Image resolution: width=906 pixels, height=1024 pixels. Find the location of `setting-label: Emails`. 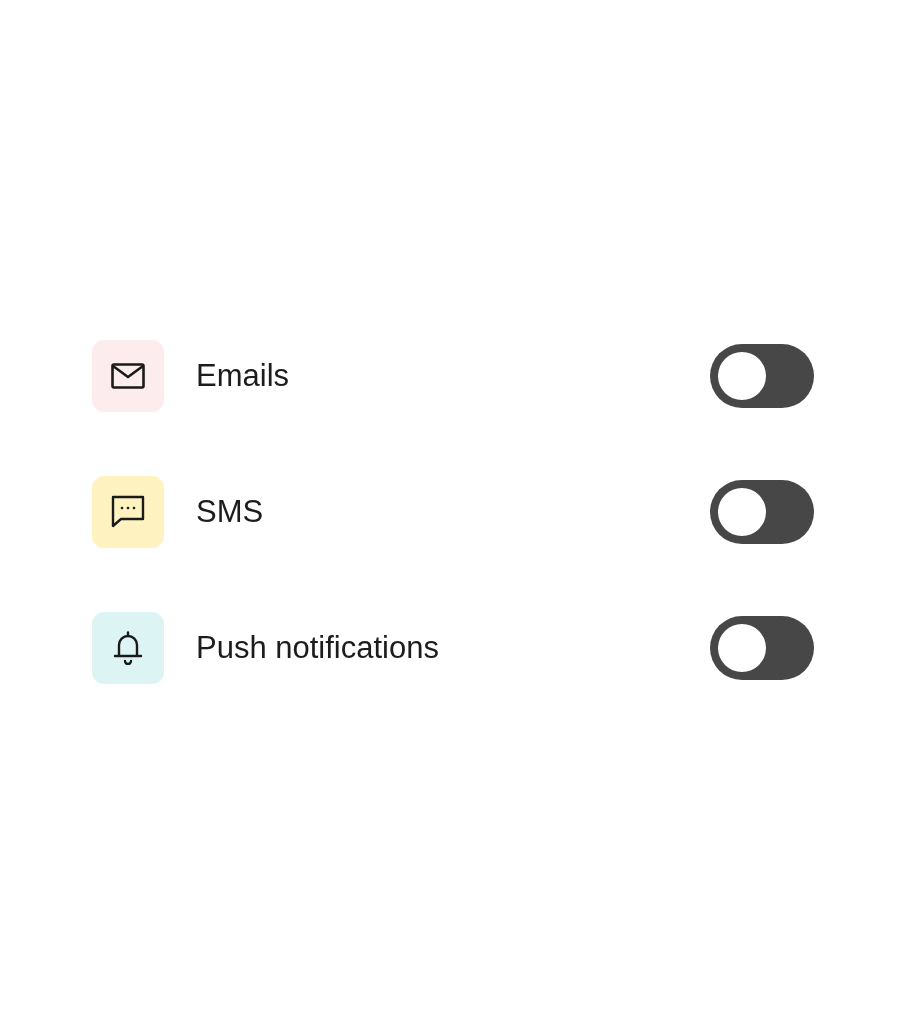

setting-label: Emails is located at coordinates (243, 376).